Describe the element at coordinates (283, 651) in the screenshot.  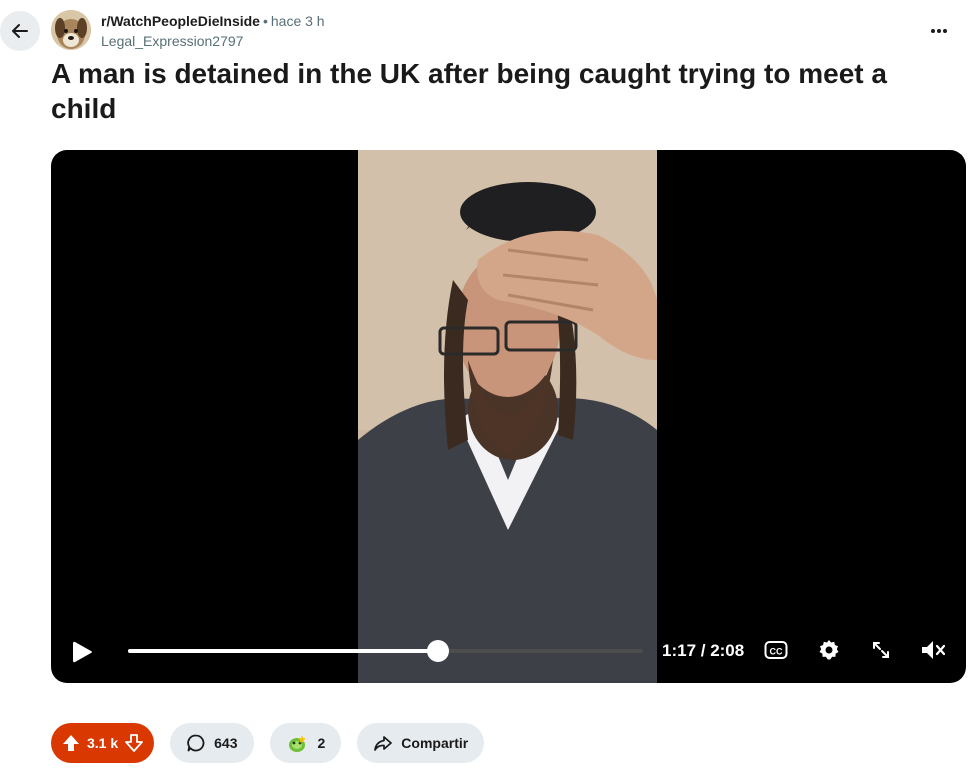
I see `progress-fill` at that location.